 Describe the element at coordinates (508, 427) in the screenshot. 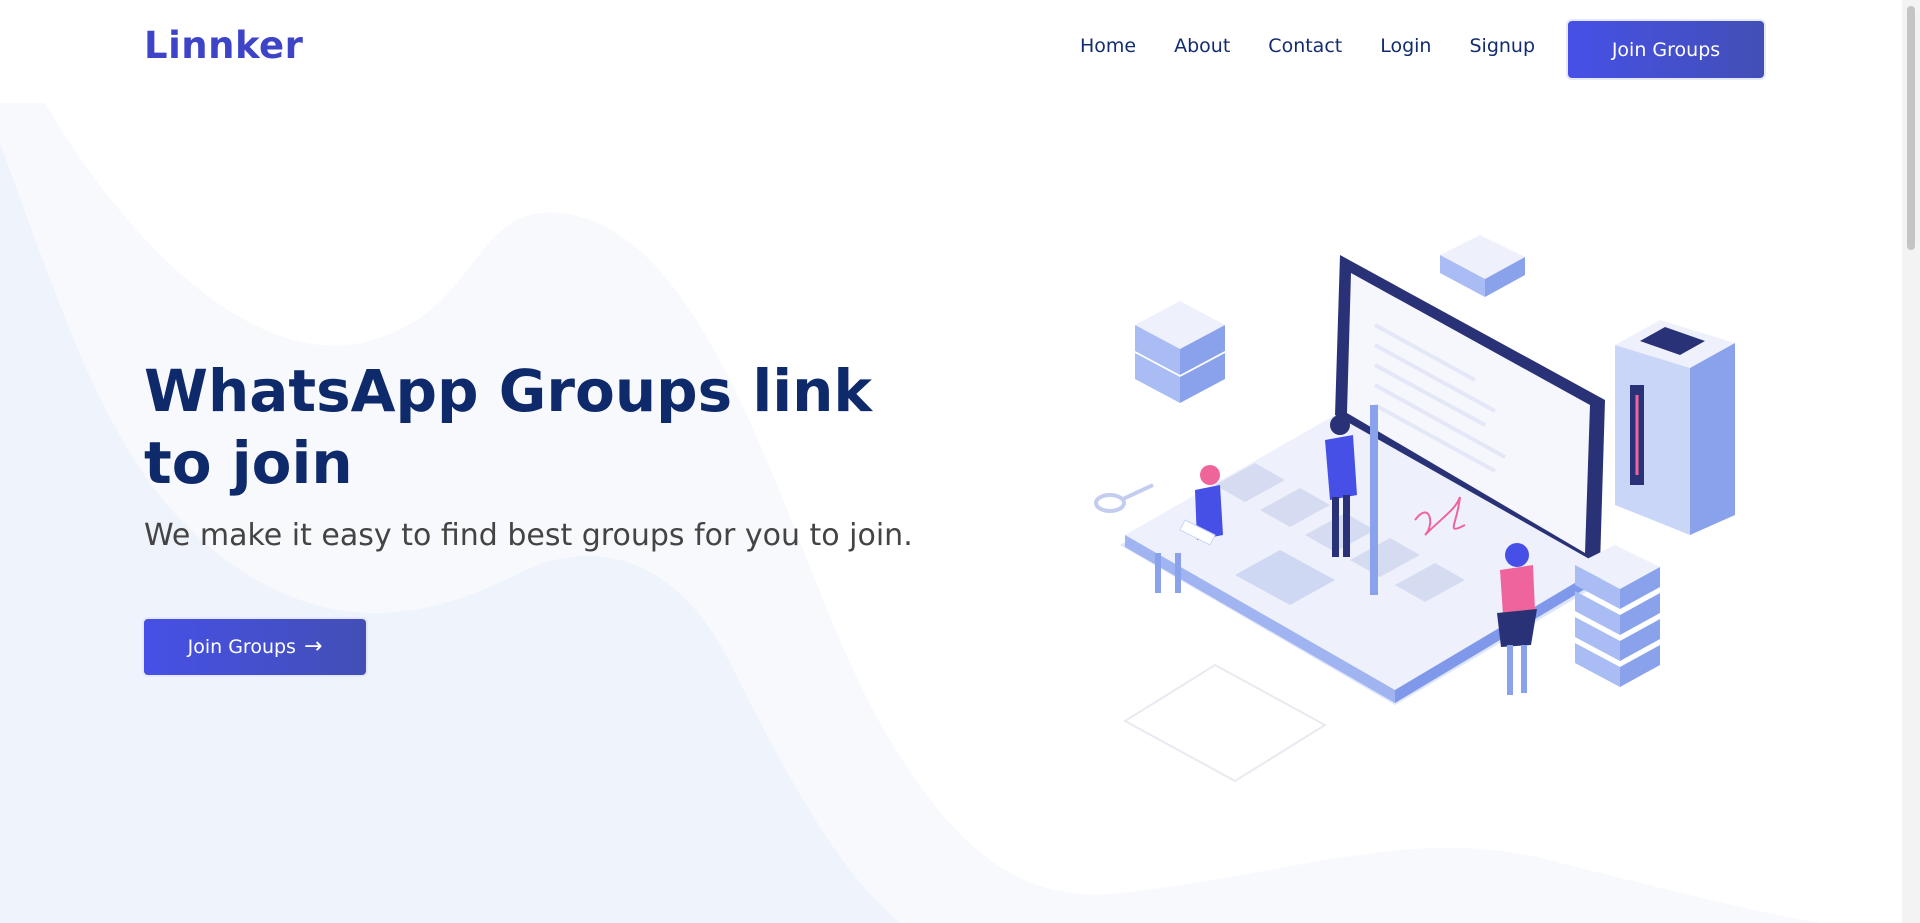

I see `hero-title: WhatsApp Groups link to join` at that location.